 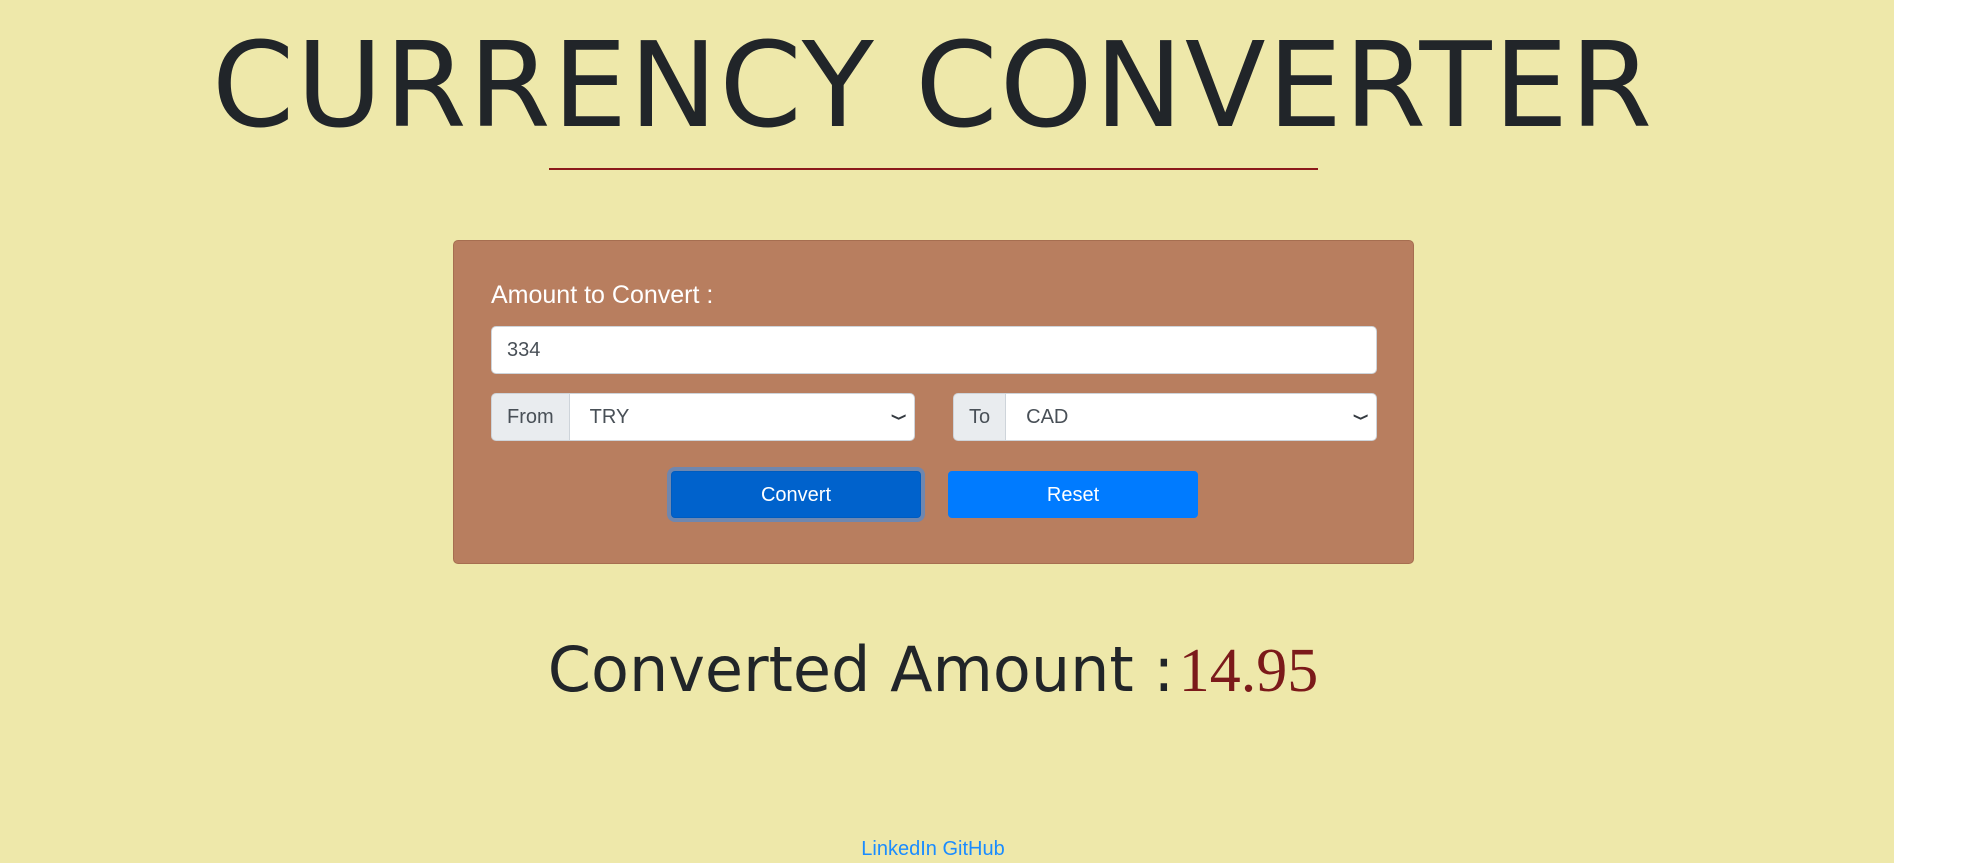 What do you see at coordinates (934, 350) in the screenshot?
I see `amount-input: 334` at bounding box center [934, 350].